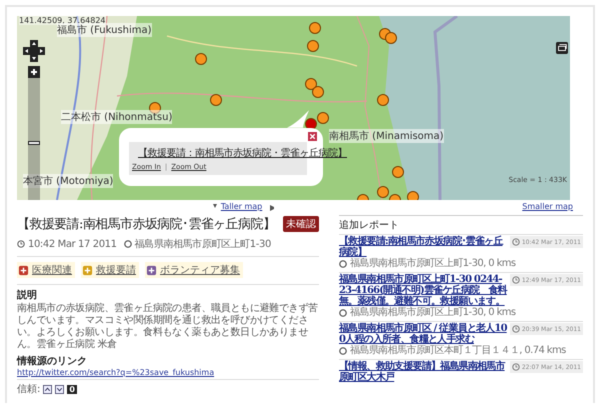 The image size is (600, 405). Describe the element at coordinates (34, 142) in the screenshot. I see `zoom-handle` at that location.